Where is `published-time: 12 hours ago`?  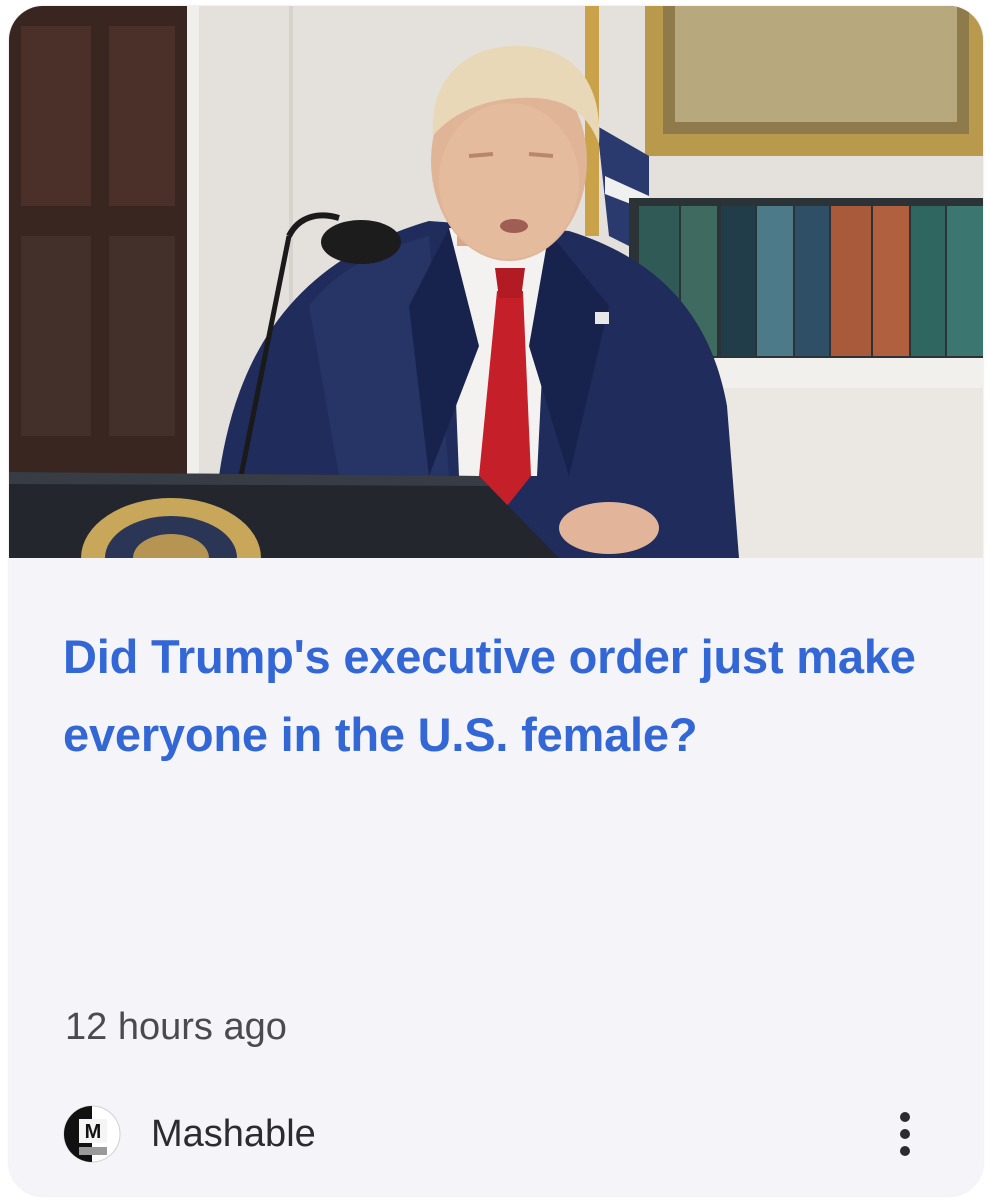 published-time: 12 hours ago is located at coordinates (176, 1027).